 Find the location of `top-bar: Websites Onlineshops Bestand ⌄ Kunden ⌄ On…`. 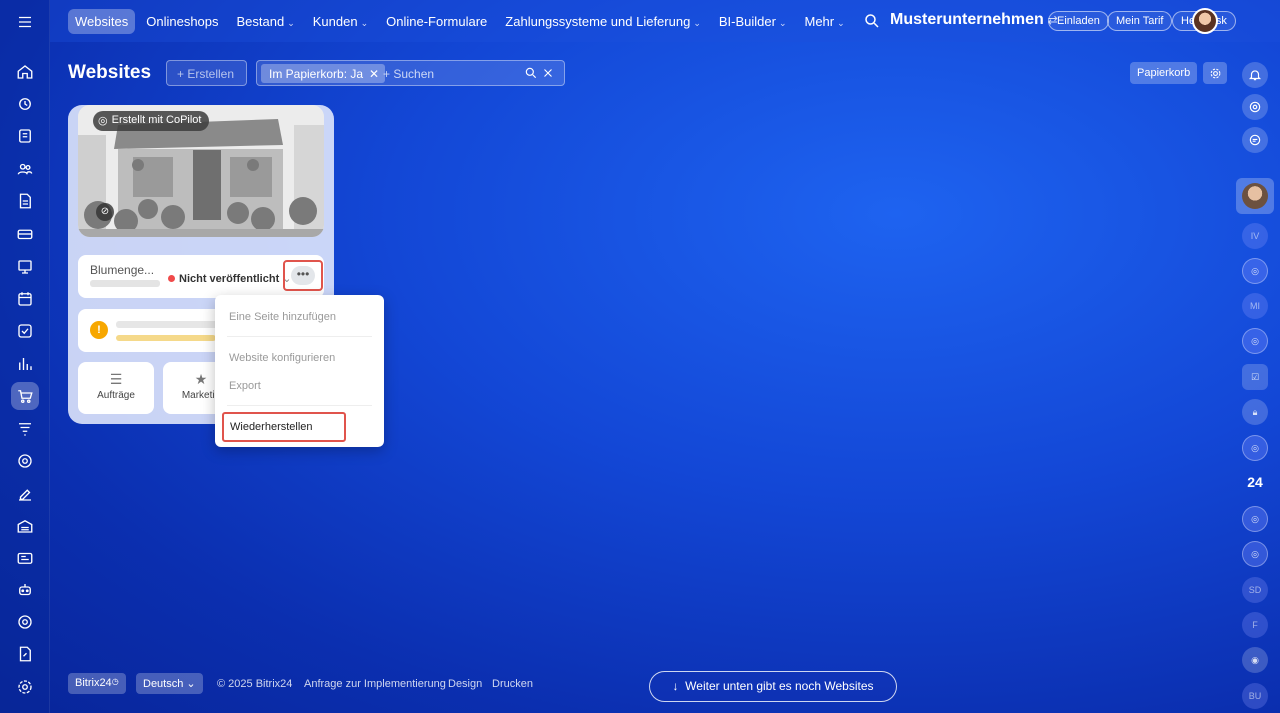

top-bar: Websites Onlineshops Bestand ⌄ Kunden ⌄ On… is located at coordinates (665, 21).